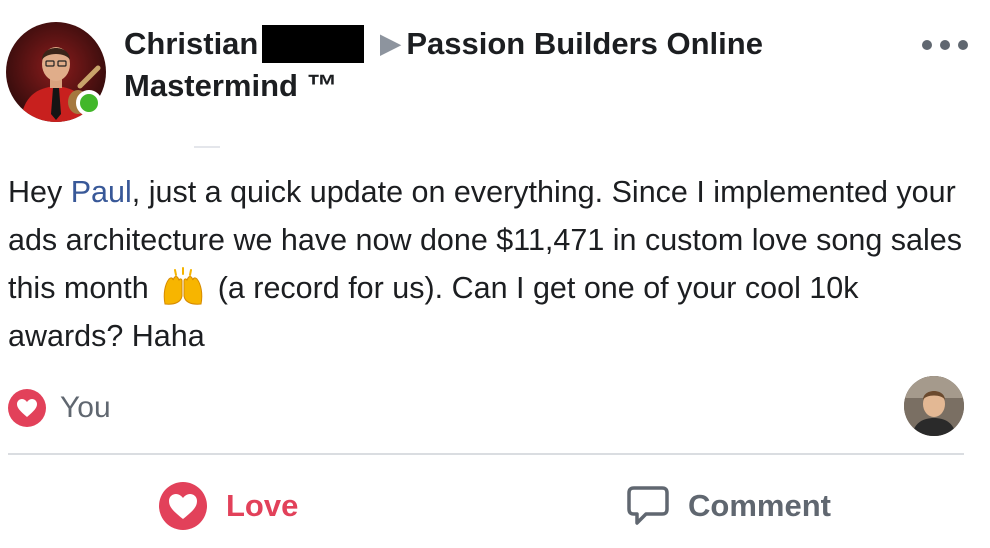 The image size is (990, 548). What do you see at coordinates (934, 406) in the screenshot?
I see `seen-by-avatar` at bounding box center [934, 406].